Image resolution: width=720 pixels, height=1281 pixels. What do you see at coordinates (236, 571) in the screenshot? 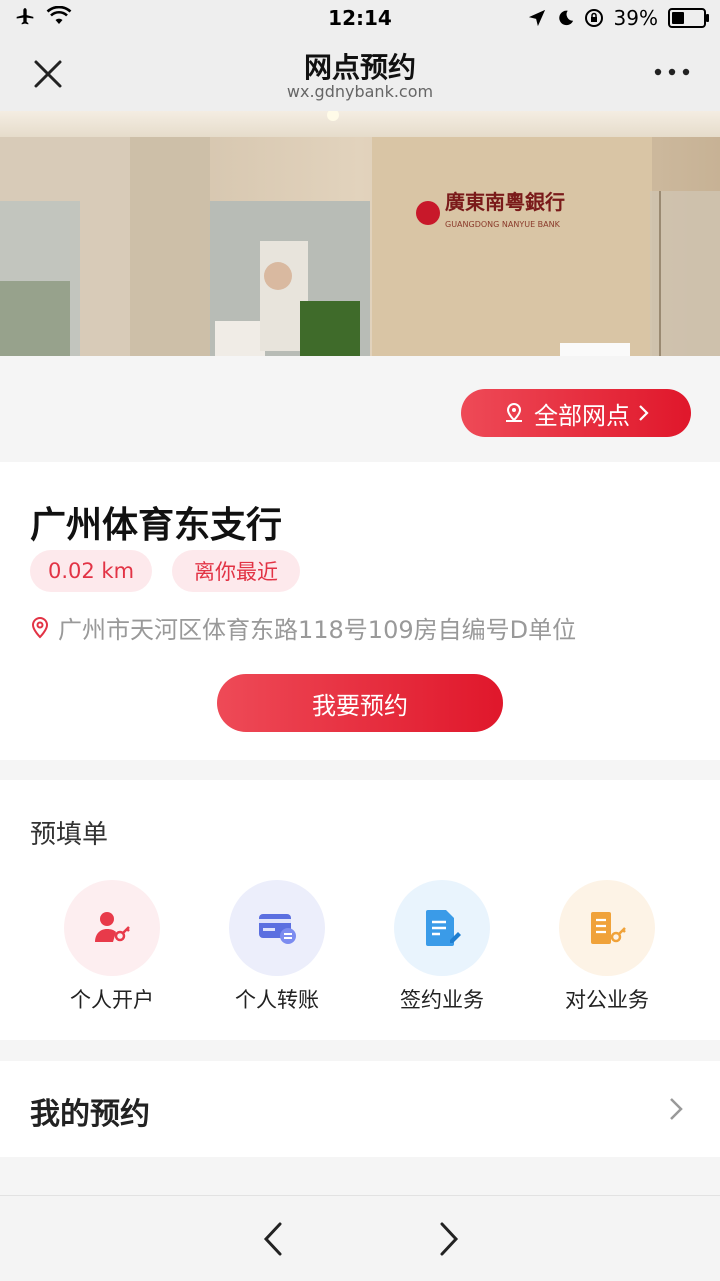
I see `nearest-badge: 离你最近` at bounding box center [236, 571].